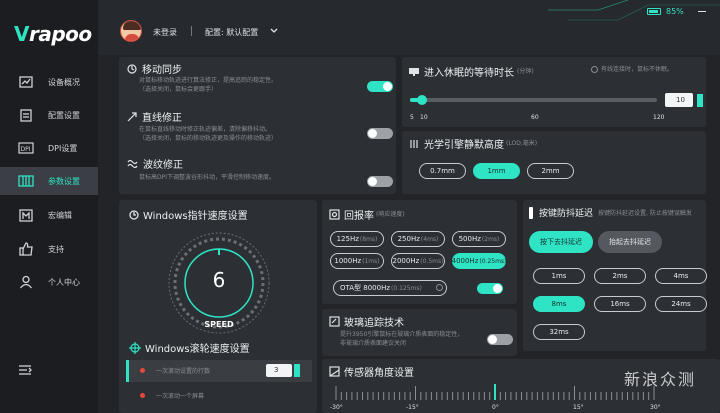 This screenshot has height=413, width=720. Describe the element at coordinates (373, 343) in the screenshot. I see `glass-note: 非玻璃介质表面建议关闭` at that location.